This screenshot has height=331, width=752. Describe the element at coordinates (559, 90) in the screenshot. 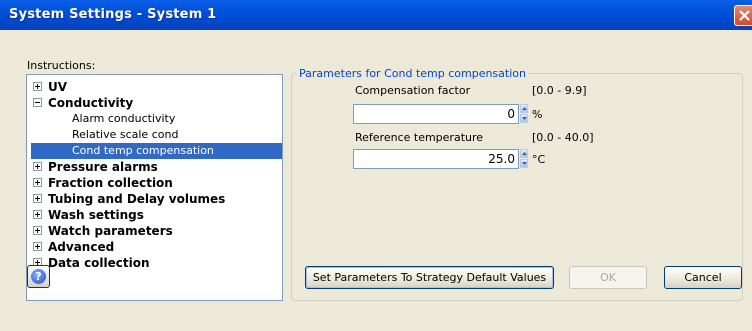

I see `compensation-factor-range: [0.0 - 9.9]` at that location.